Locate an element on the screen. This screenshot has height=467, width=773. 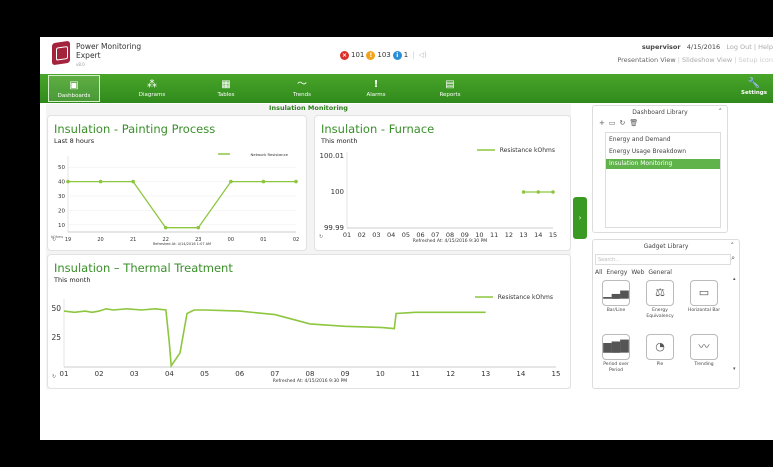
nav-trends: 〜 Trends is located at coordinates (302, 88).